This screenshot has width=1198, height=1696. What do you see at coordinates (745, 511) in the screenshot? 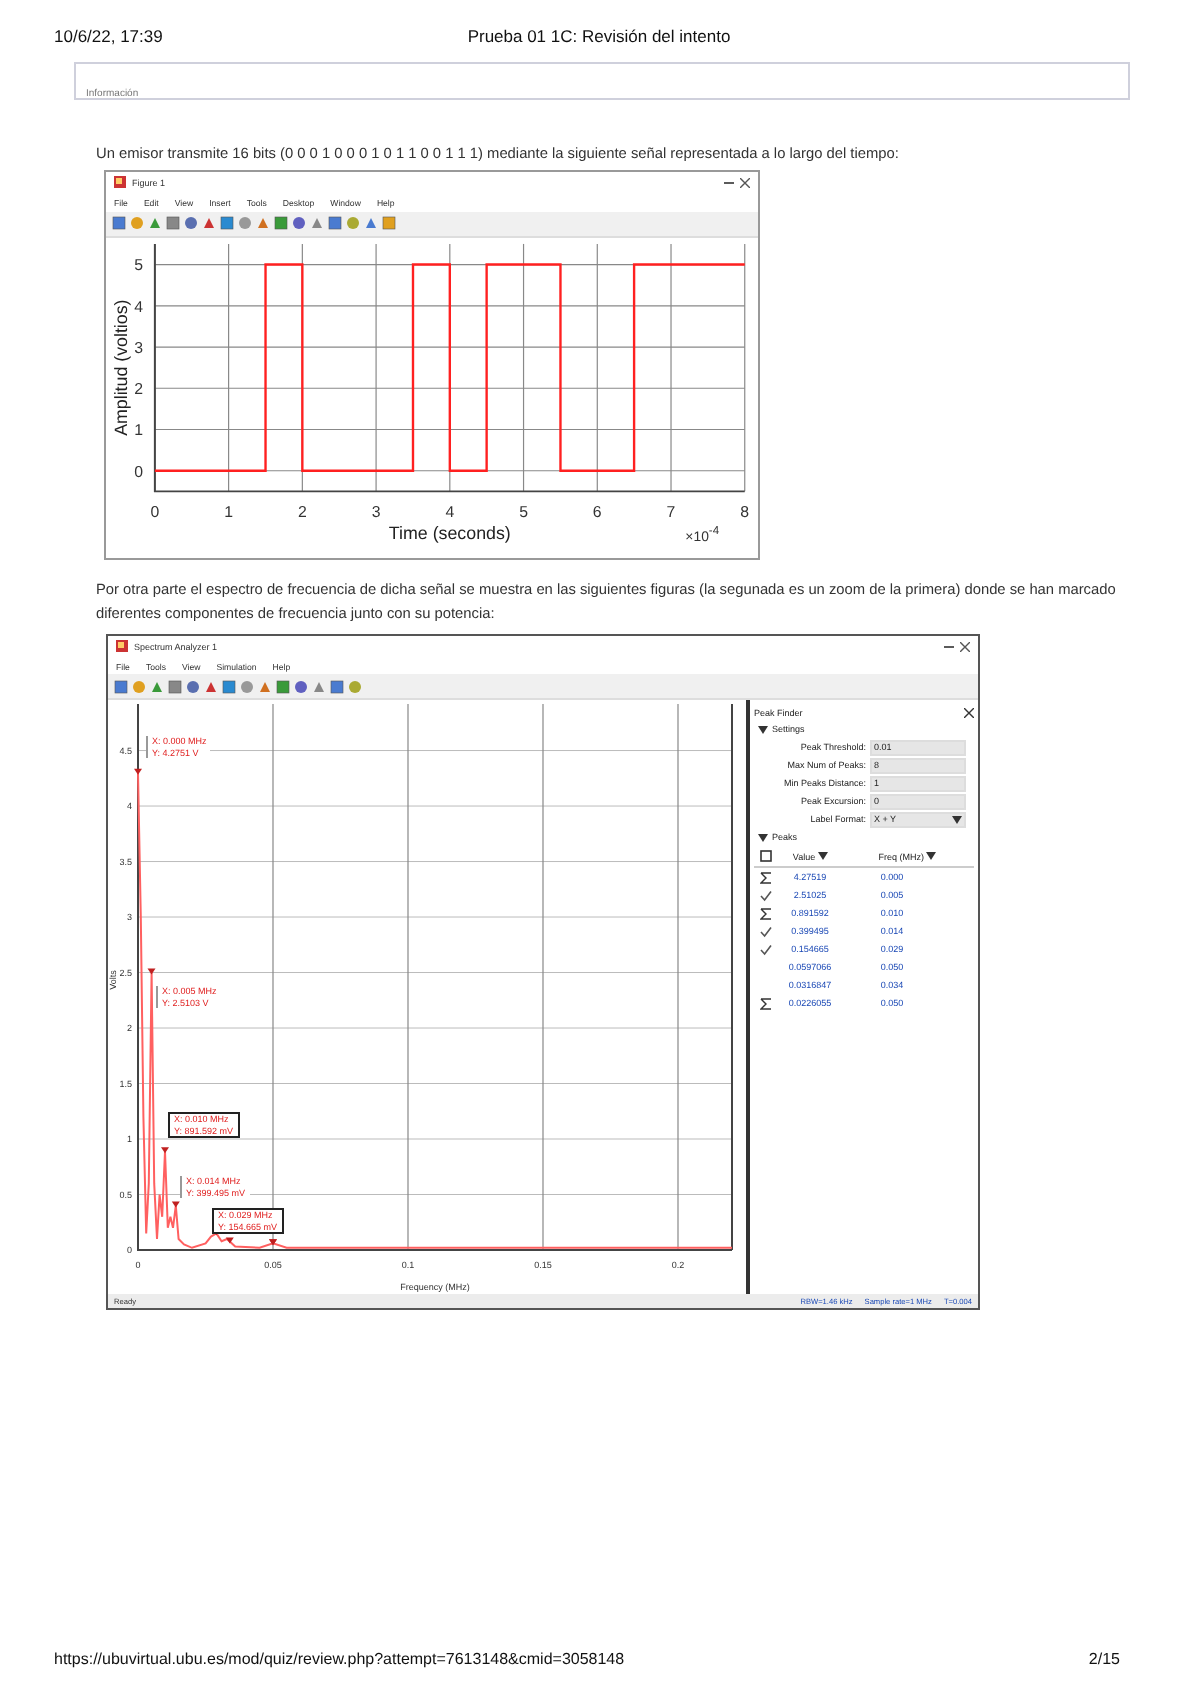
I see `tick-label: 8` at bounding box center [745, 511].